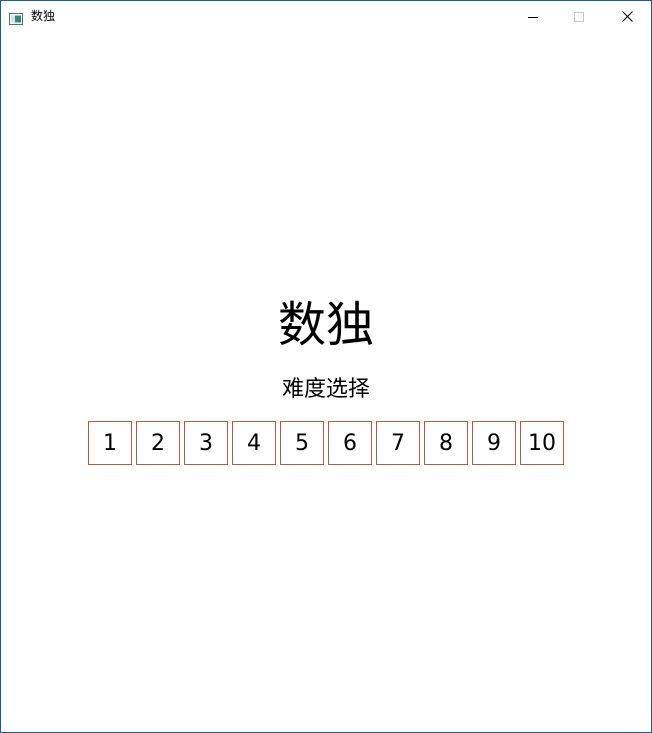  What do you see at coordinates (325, 389) in the screenshot?
I see `difficulty-label: 难度选择` at bounding box center [325, 389].